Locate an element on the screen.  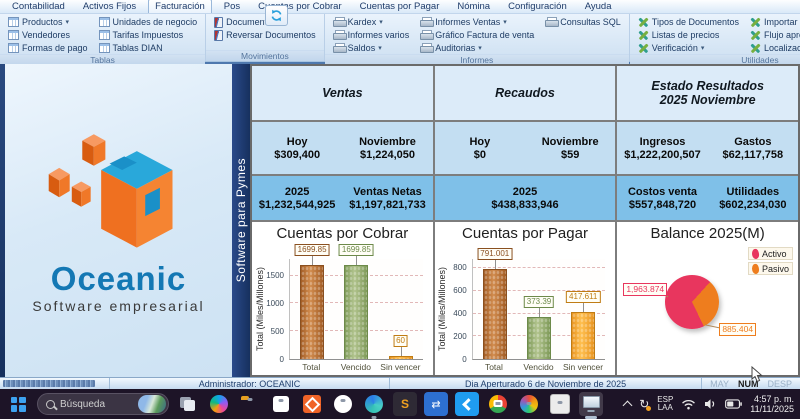
edge-icon is located at coordinates (374, 404).